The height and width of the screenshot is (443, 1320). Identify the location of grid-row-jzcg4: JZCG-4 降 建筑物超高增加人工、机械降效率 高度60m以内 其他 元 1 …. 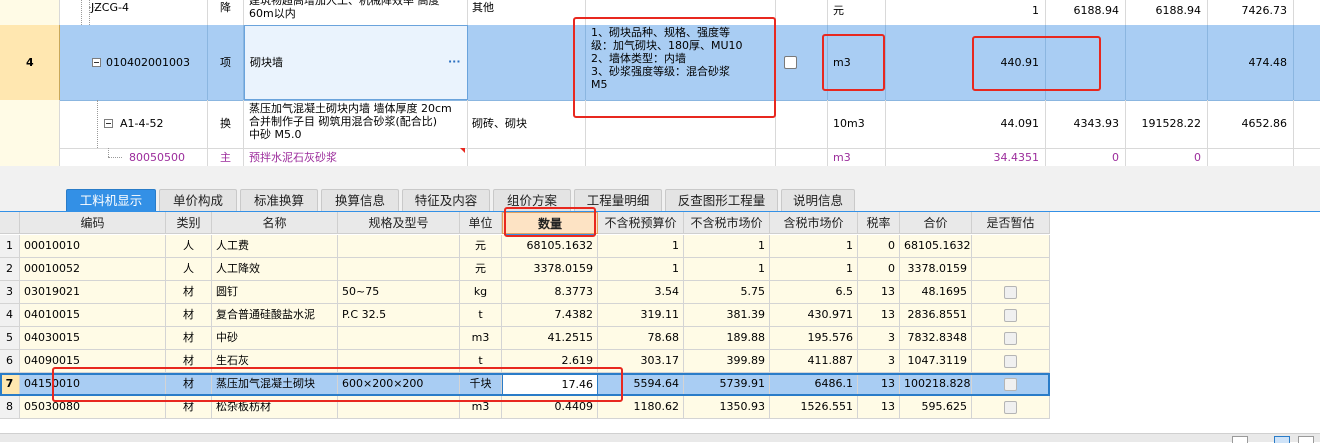
(660, 13).